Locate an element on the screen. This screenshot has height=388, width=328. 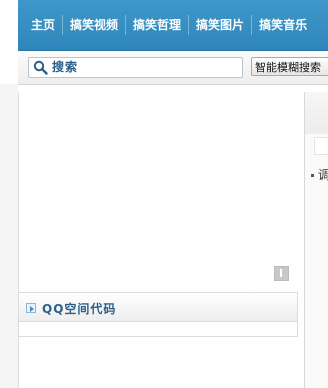
nav-item-funny-music: 搞笑音乐 is located at coordinates (283, 25).